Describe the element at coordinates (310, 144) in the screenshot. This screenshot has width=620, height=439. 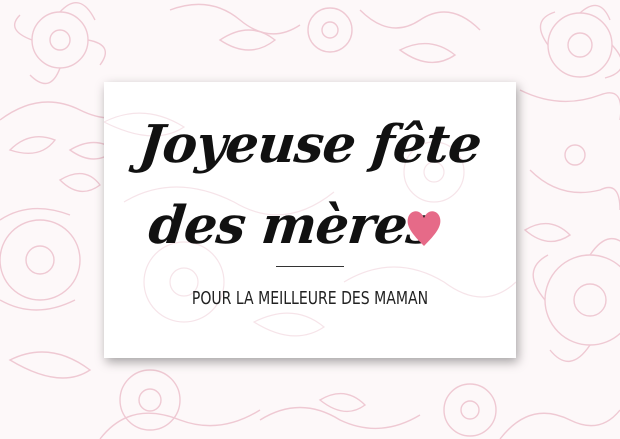
I see `card-title-line-1: Joyeuse fête` at that location.